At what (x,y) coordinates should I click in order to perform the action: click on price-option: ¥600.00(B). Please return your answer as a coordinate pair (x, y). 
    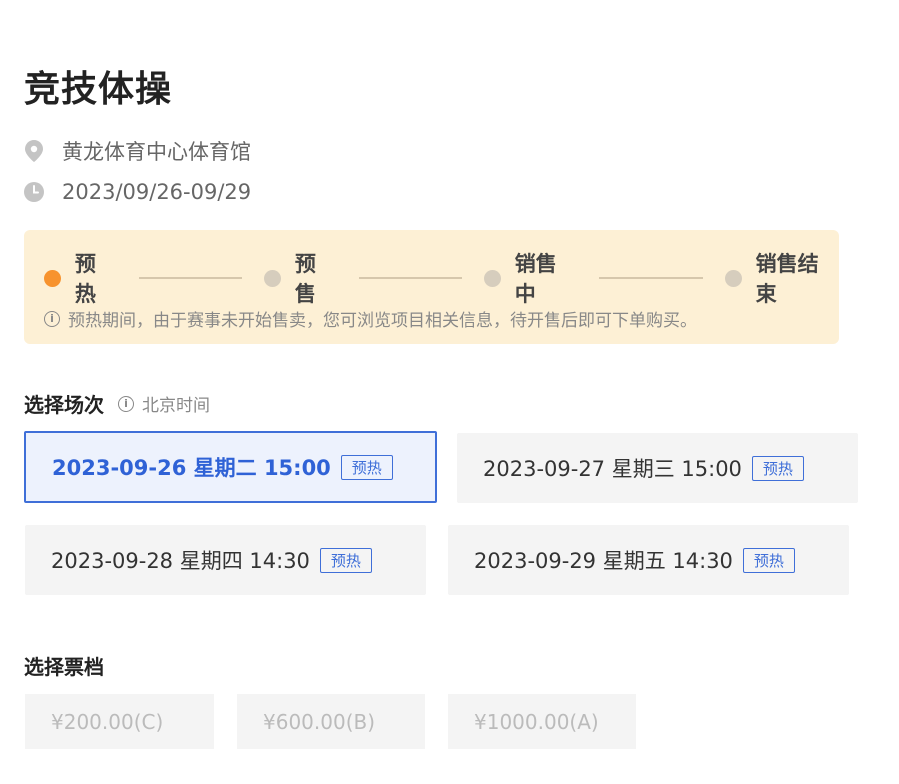
    Looking at the image, I should click on (331, 721).